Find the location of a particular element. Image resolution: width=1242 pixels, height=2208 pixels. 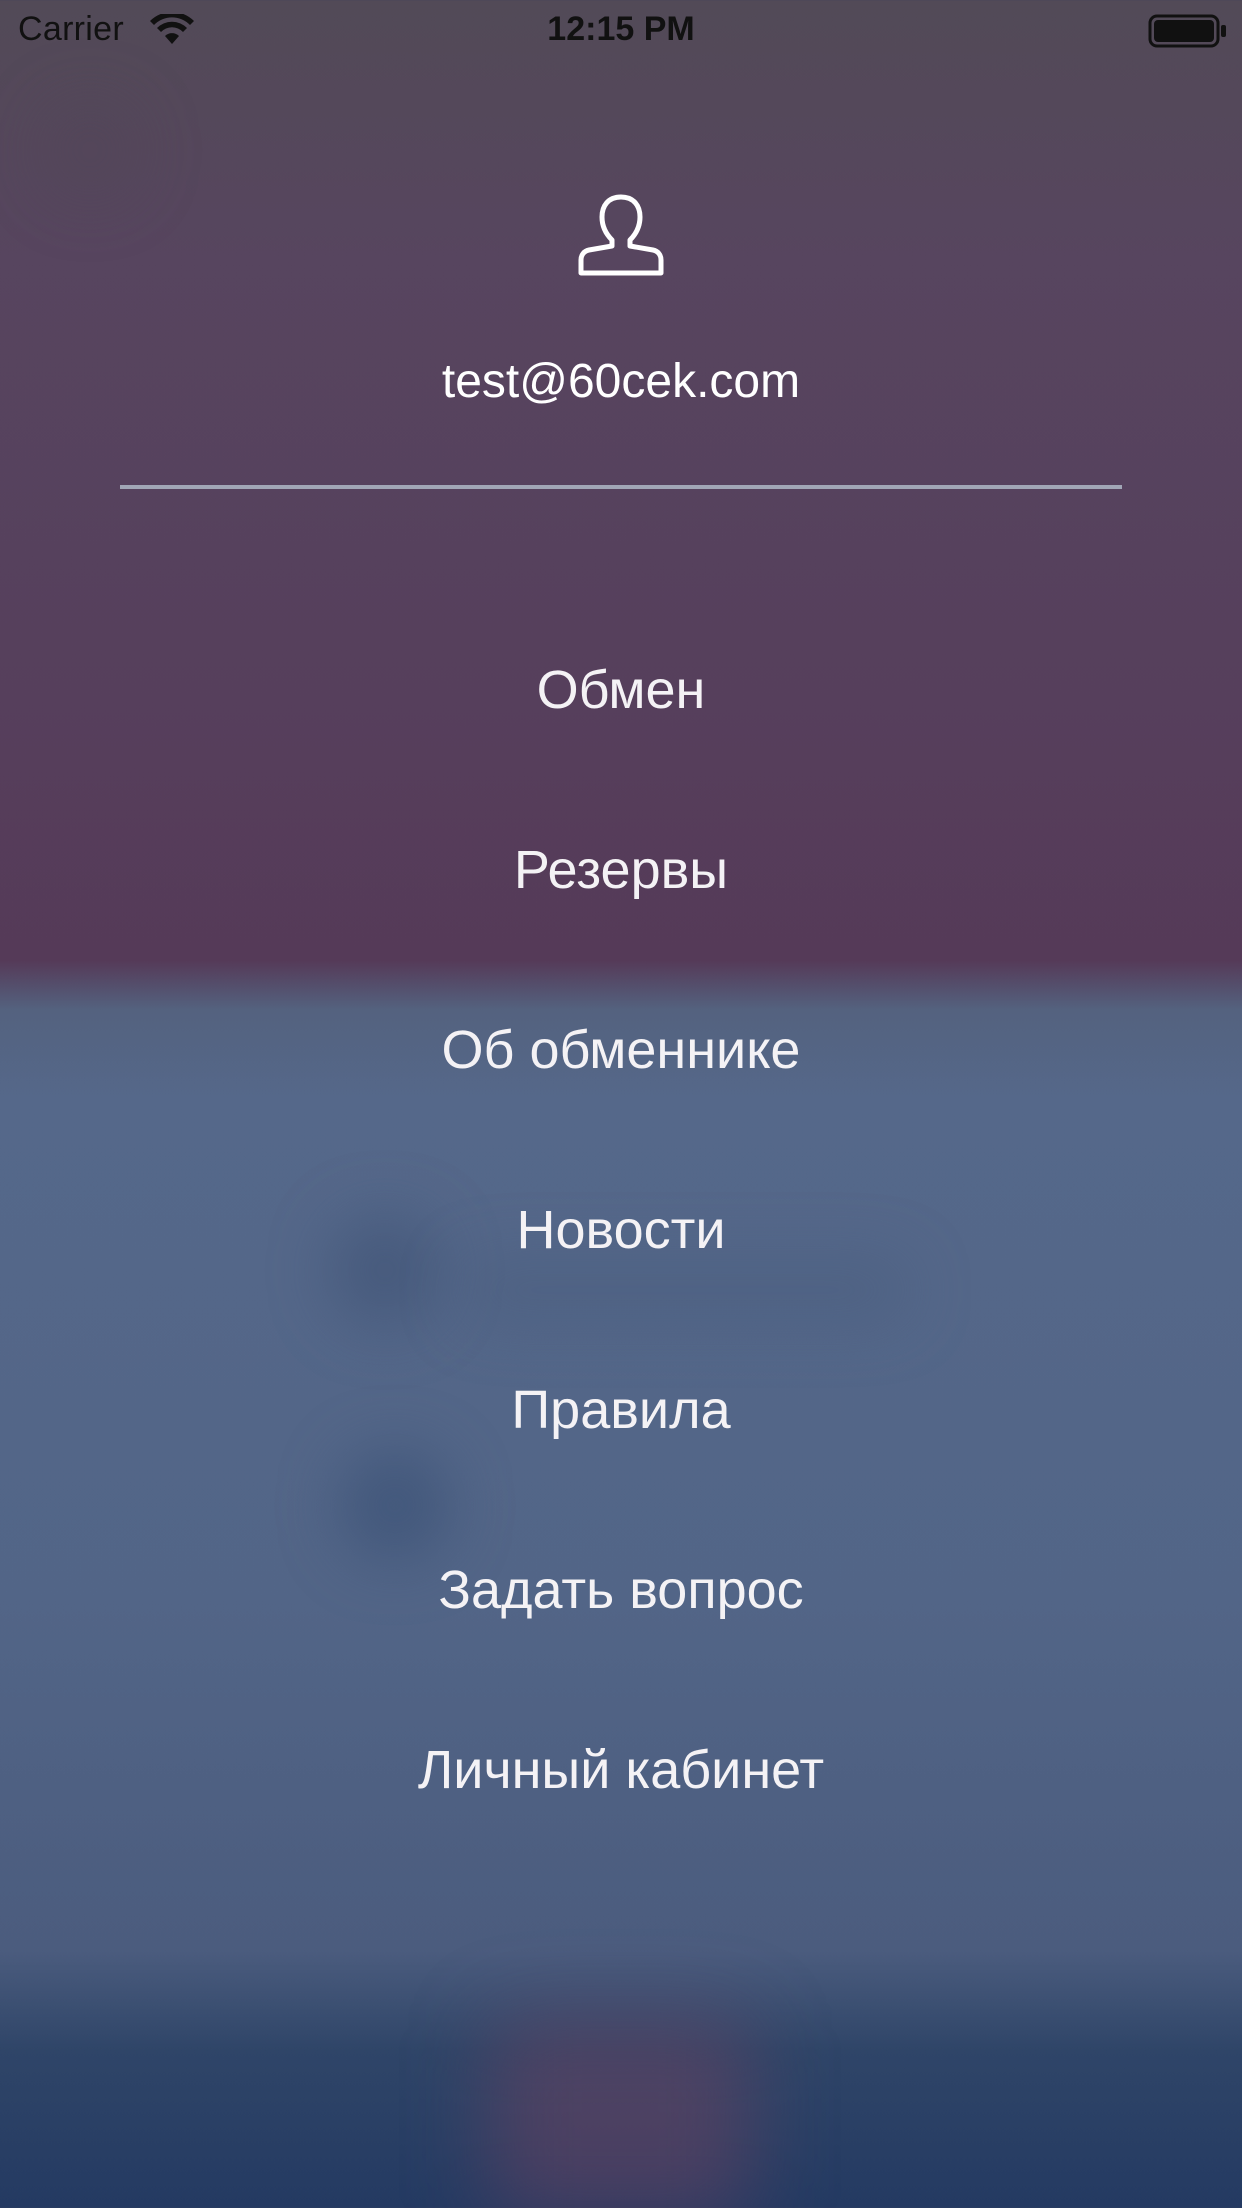

user-email: test@60cek.com is located at coordinates (621, 381).